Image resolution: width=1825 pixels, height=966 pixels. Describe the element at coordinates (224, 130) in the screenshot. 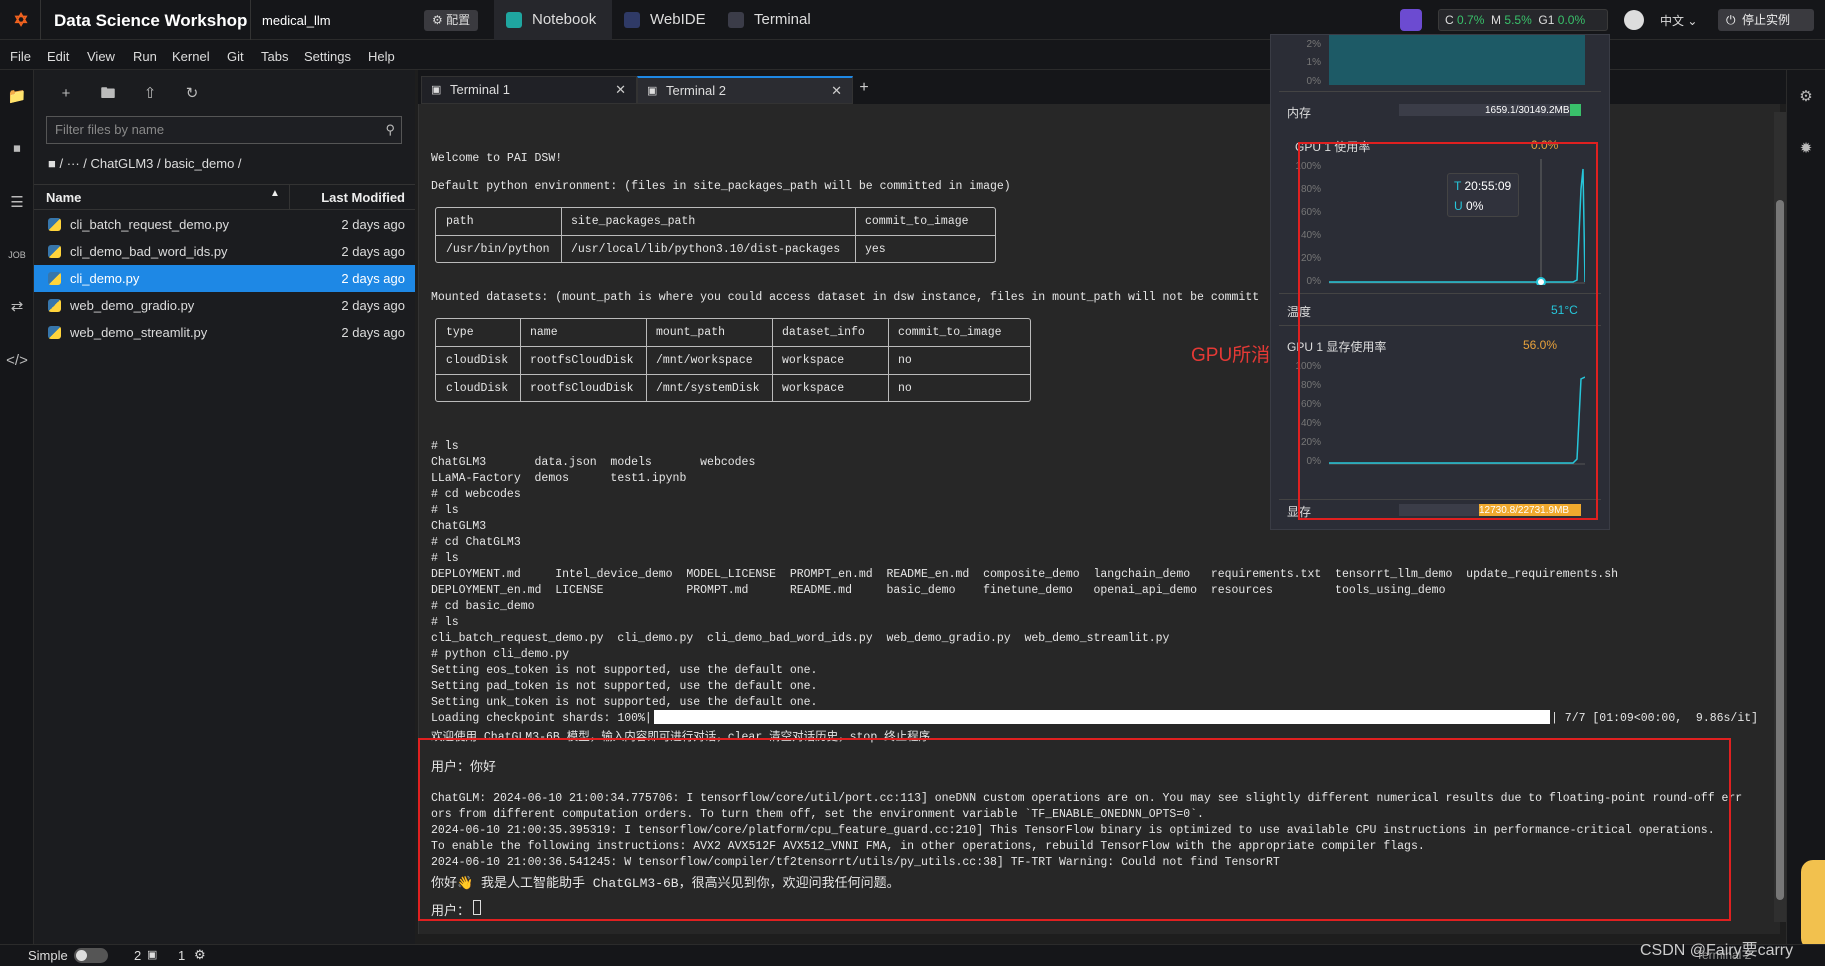

I see `filter-input: Filter files by name ⚲` at that location.